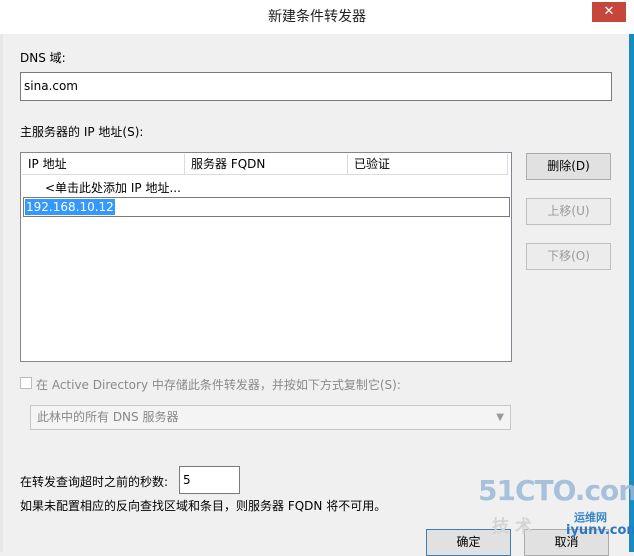 The image size is (634, 556). Describe the element at coordinates (43, 58) in the screenshot. I see `dns-domain-label: DNS 域:` at that location.